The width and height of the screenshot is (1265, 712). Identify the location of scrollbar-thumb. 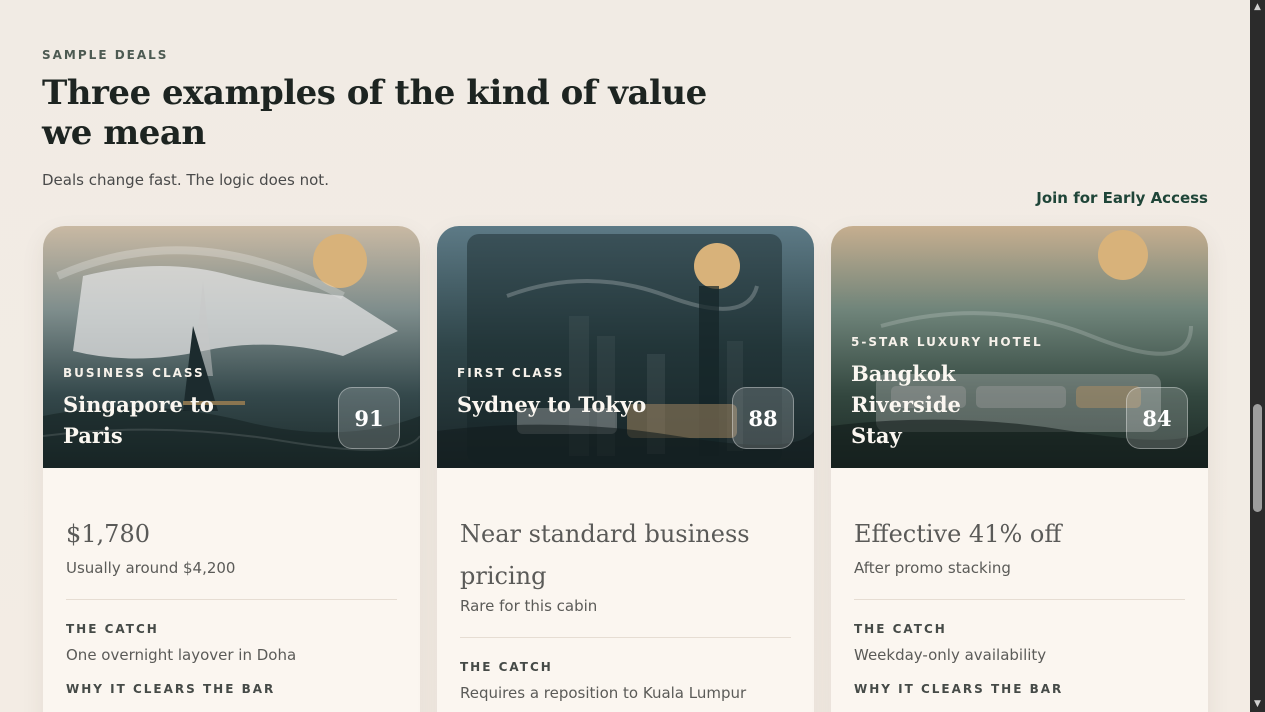
(1257, 458).